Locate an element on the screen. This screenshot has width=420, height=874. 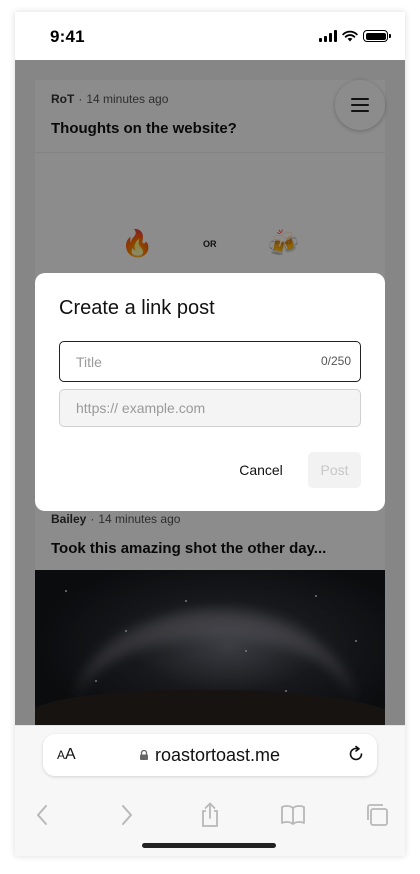
cellular-signal-icon is located at coordinates (328, 36).